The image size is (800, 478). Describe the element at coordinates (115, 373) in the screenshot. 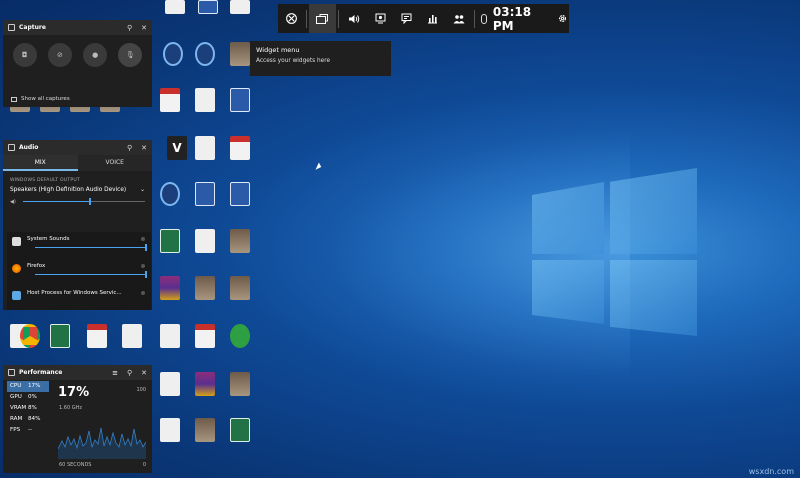

I see `options-icon: ≡` at that location.